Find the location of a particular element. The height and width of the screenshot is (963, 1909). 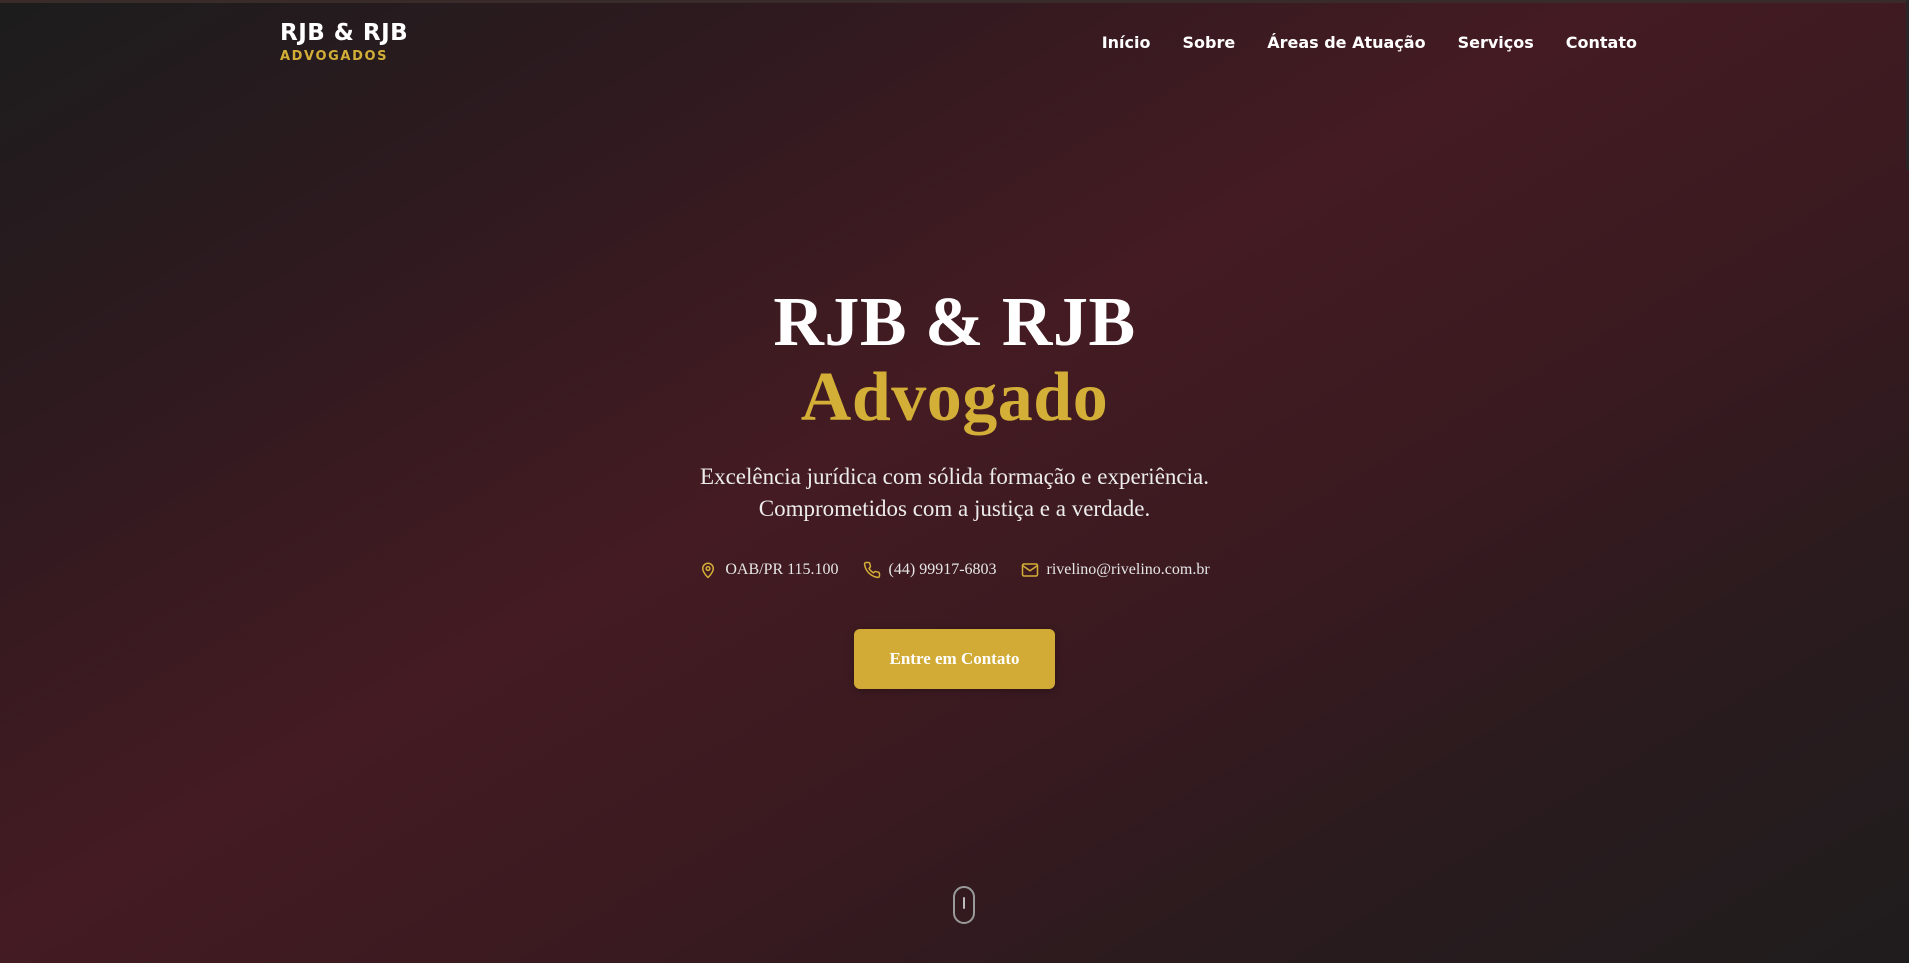

brand-subtitle: ADVOGADOS is located at coordinates (334, 56).